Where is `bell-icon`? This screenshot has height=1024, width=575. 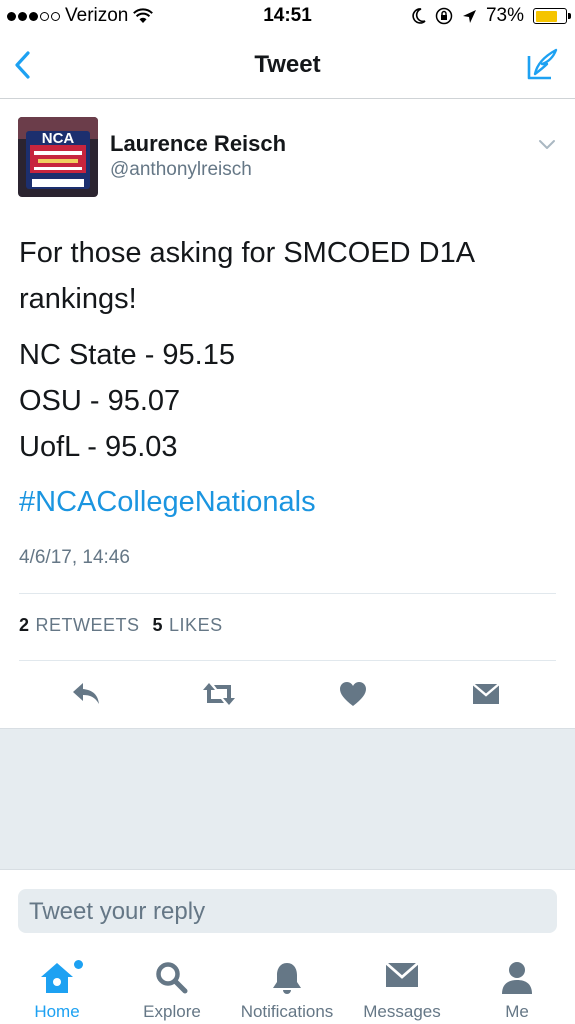 bell-icon is located at coordinates (287, 978).